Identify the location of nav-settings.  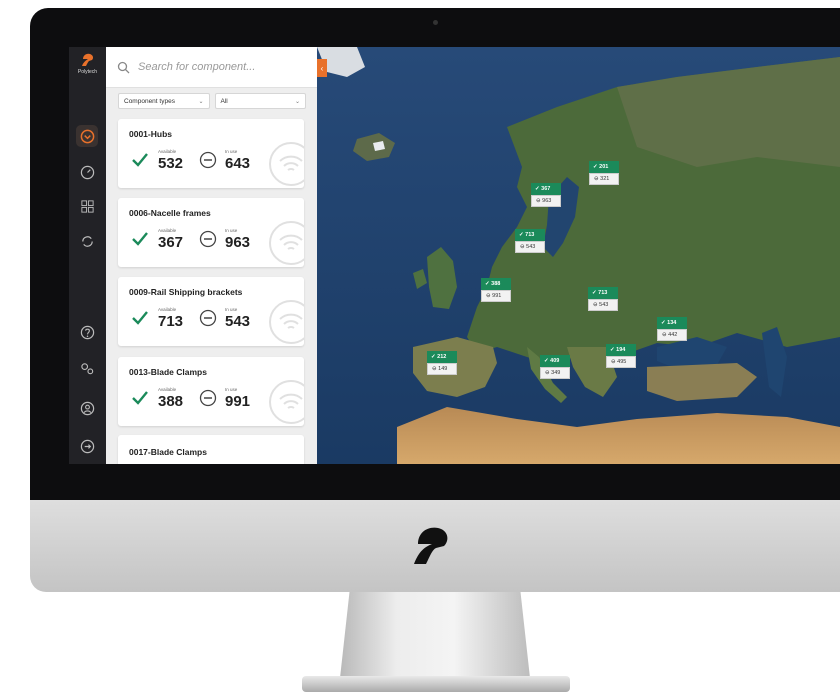
(87, 368).